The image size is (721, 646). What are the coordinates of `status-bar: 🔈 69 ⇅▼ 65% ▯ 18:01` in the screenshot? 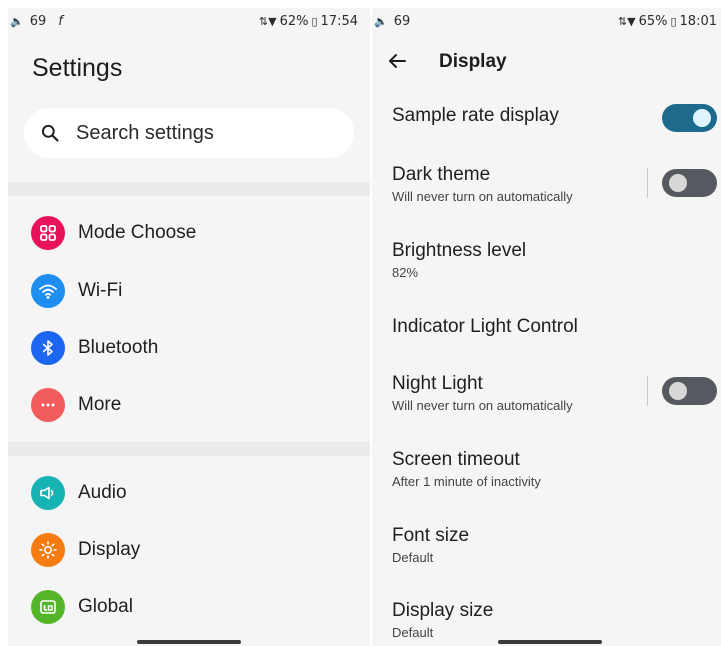 It's located at (546, 22).